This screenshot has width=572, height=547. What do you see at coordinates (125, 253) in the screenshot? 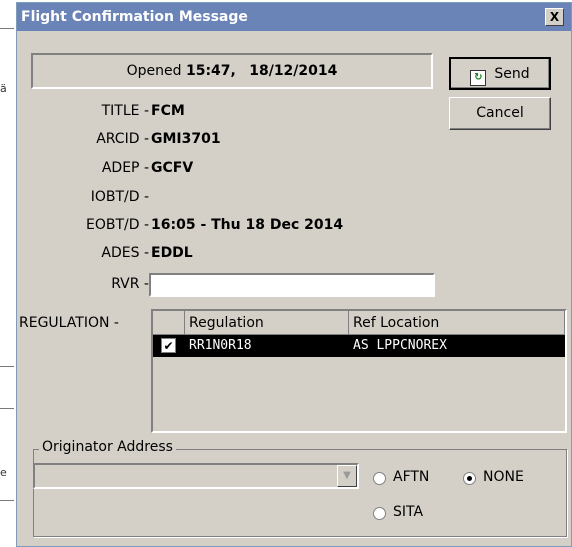
I see `ades-label: ADES -` at bounding box center [125, 253].